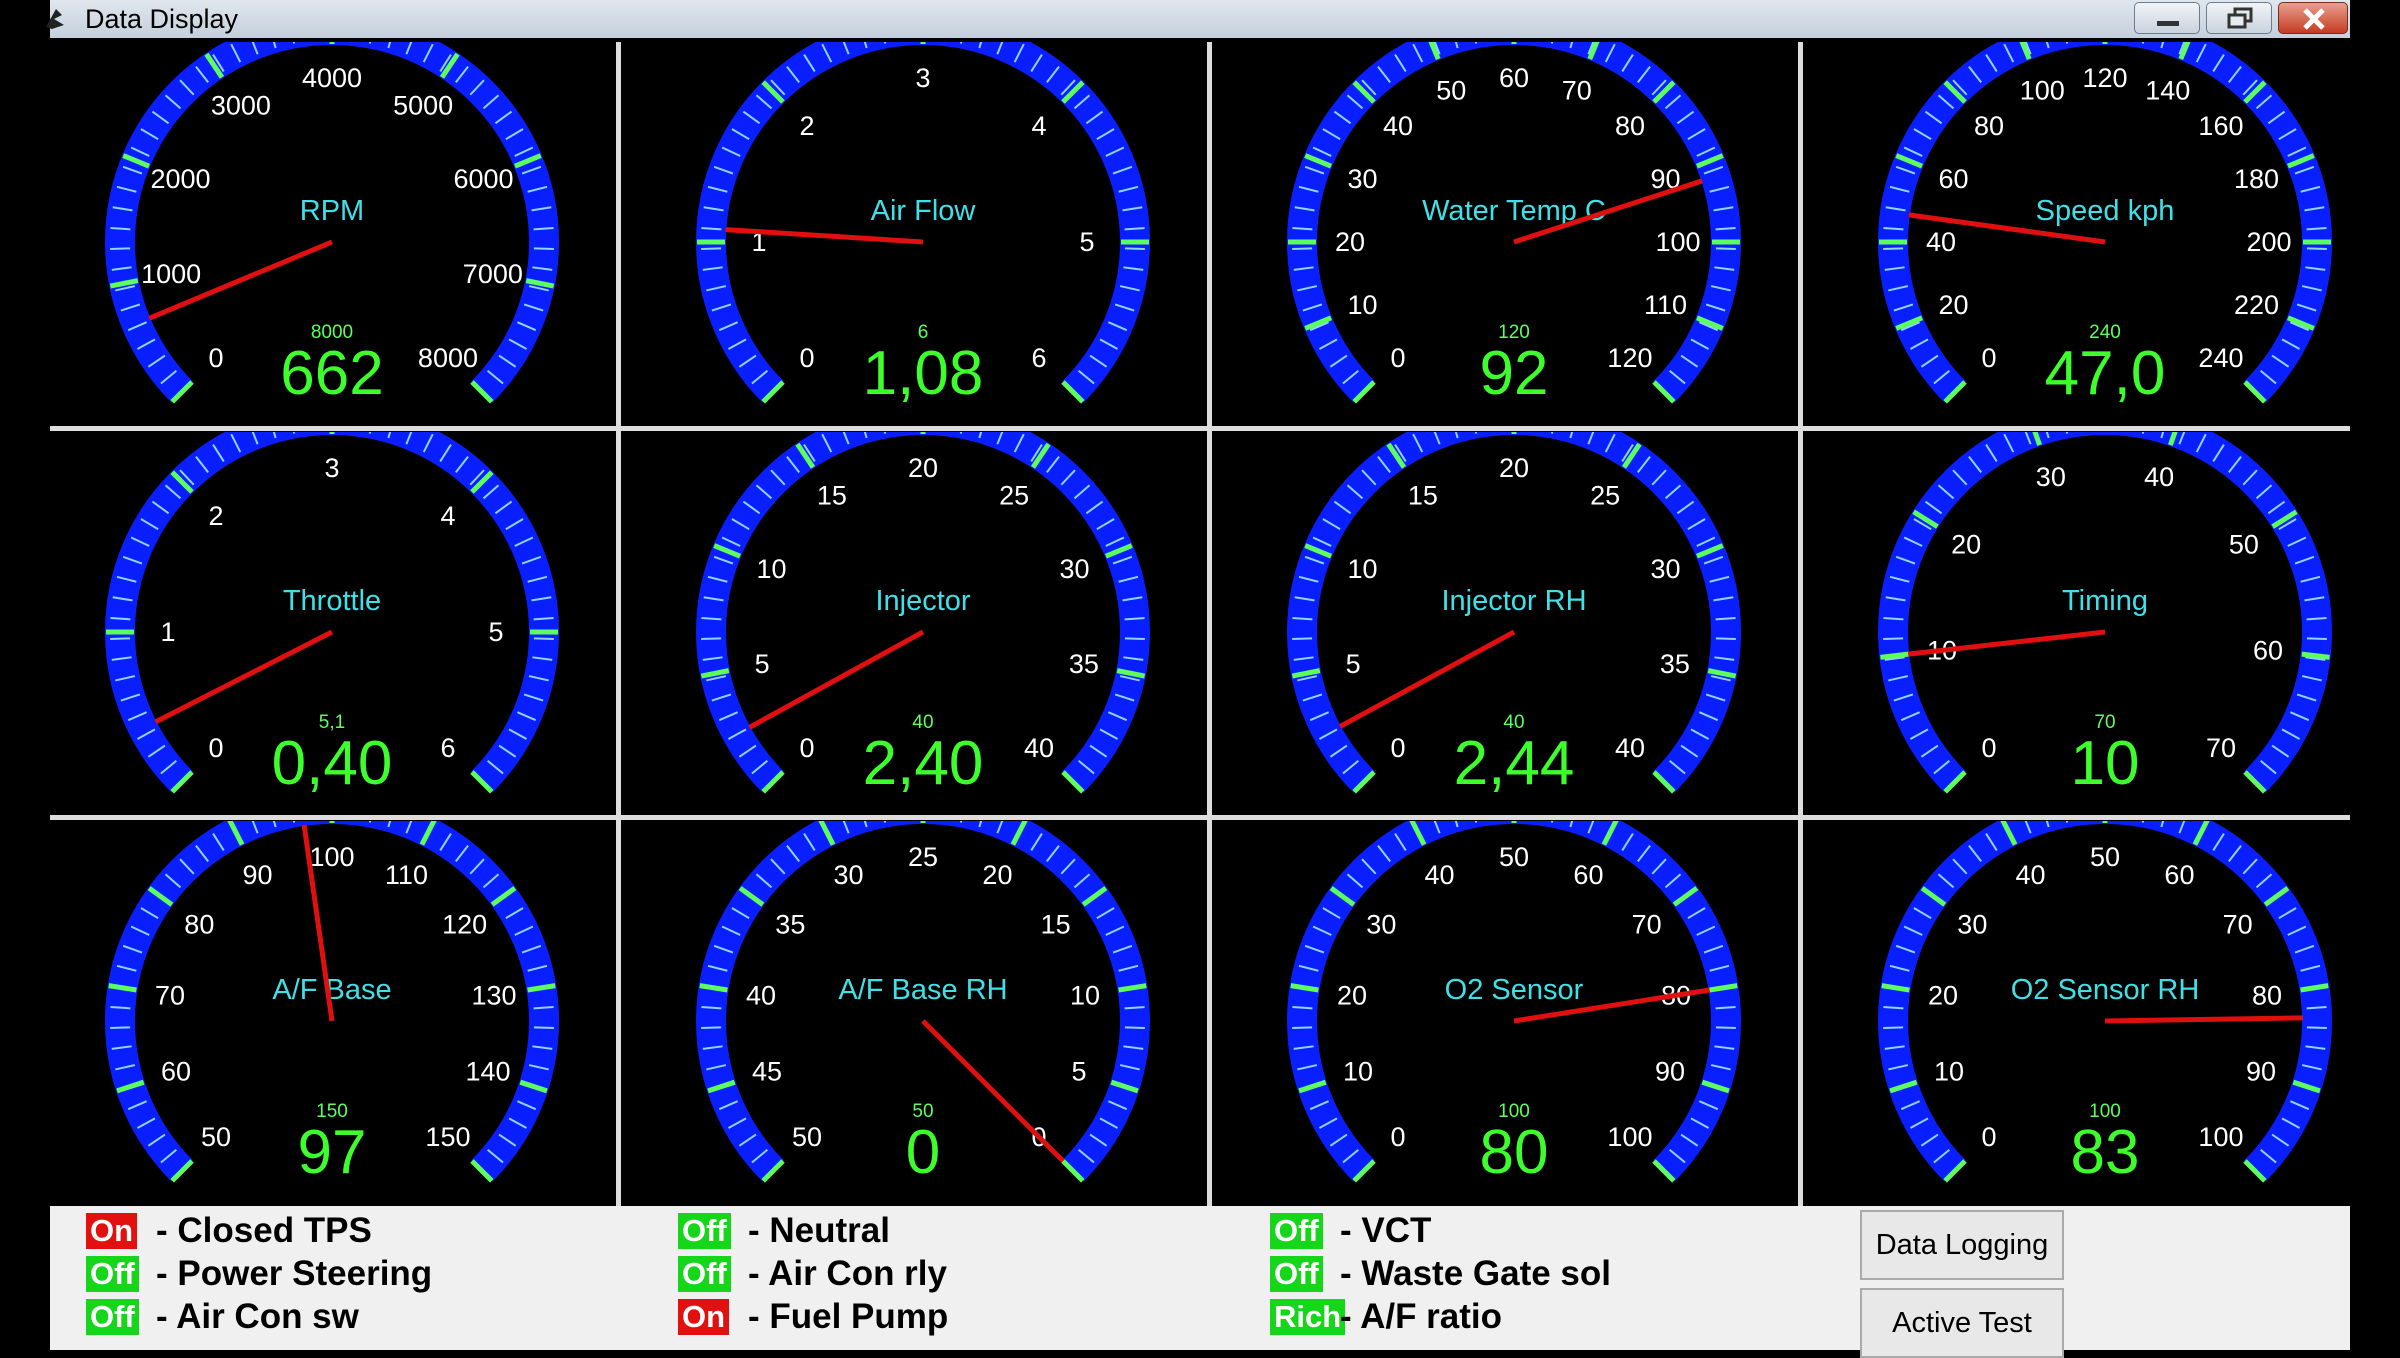 This screenshot has width=2400, height=1358. What do you see at coordinates (923, 1152) in the screenshot?
I see `value-readout: 0` at bounding box center [923, 1152].